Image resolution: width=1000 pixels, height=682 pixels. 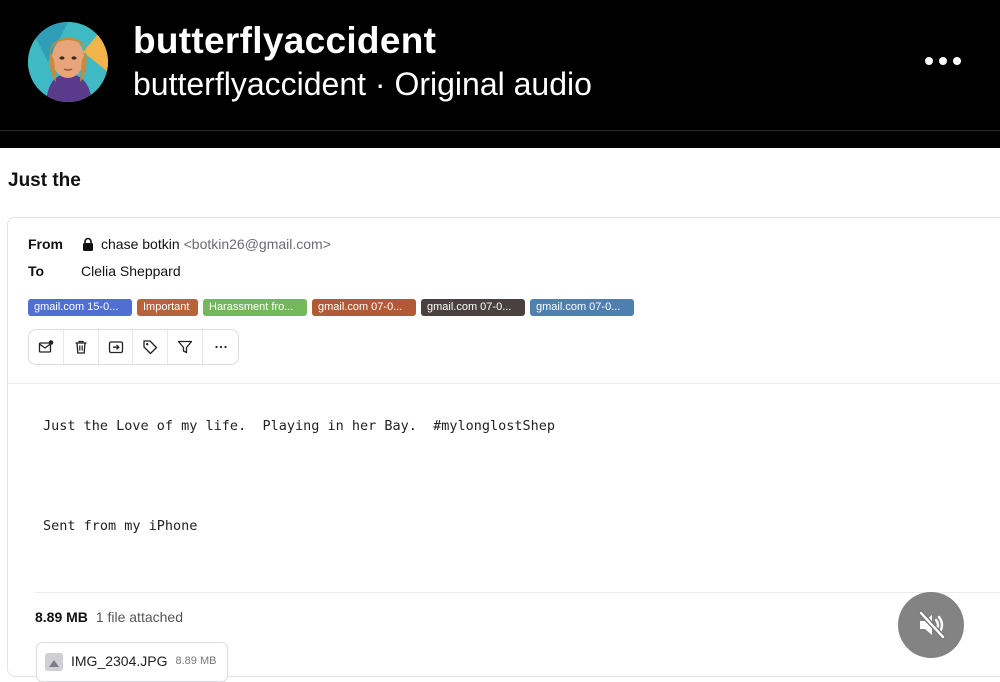 What do you see at coordinates (139, 617) in the screenshot?
I see `attachments-count: 1 file attached` at bounding box center [139, 617].